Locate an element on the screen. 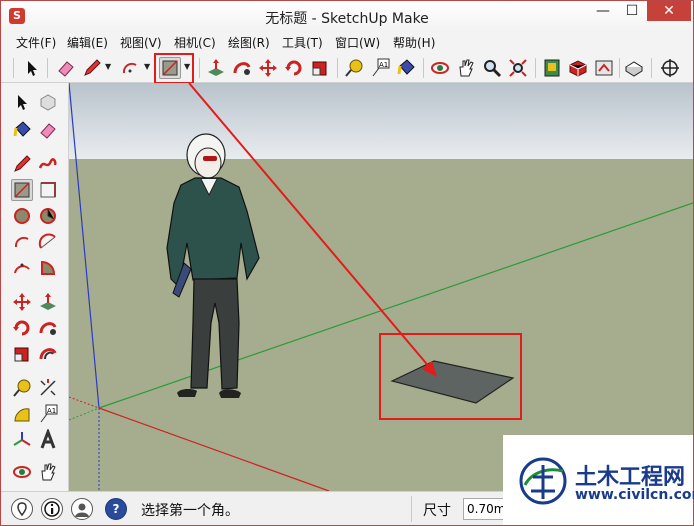  maximize-button: ☐ is located at coordinates (632, 11).